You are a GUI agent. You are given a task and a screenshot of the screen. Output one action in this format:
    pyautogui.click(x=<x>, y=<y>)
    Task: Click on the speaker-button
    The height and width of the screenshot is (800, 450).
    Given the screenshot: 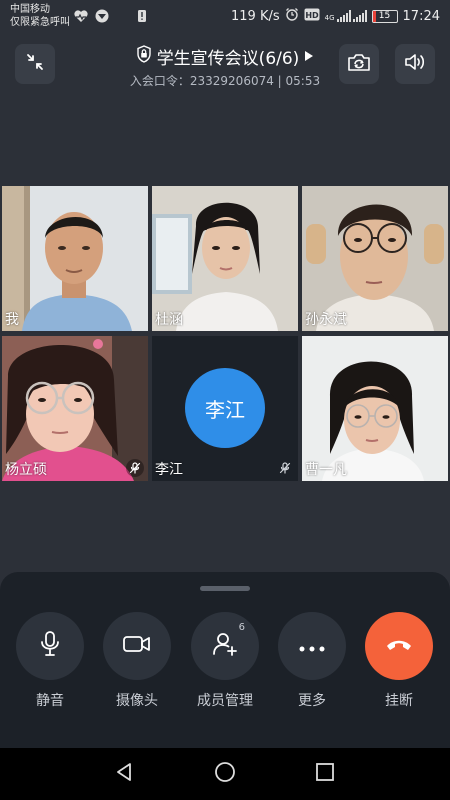 What is the action you would take?
    pyautogui.click(x=415, y=64)
    